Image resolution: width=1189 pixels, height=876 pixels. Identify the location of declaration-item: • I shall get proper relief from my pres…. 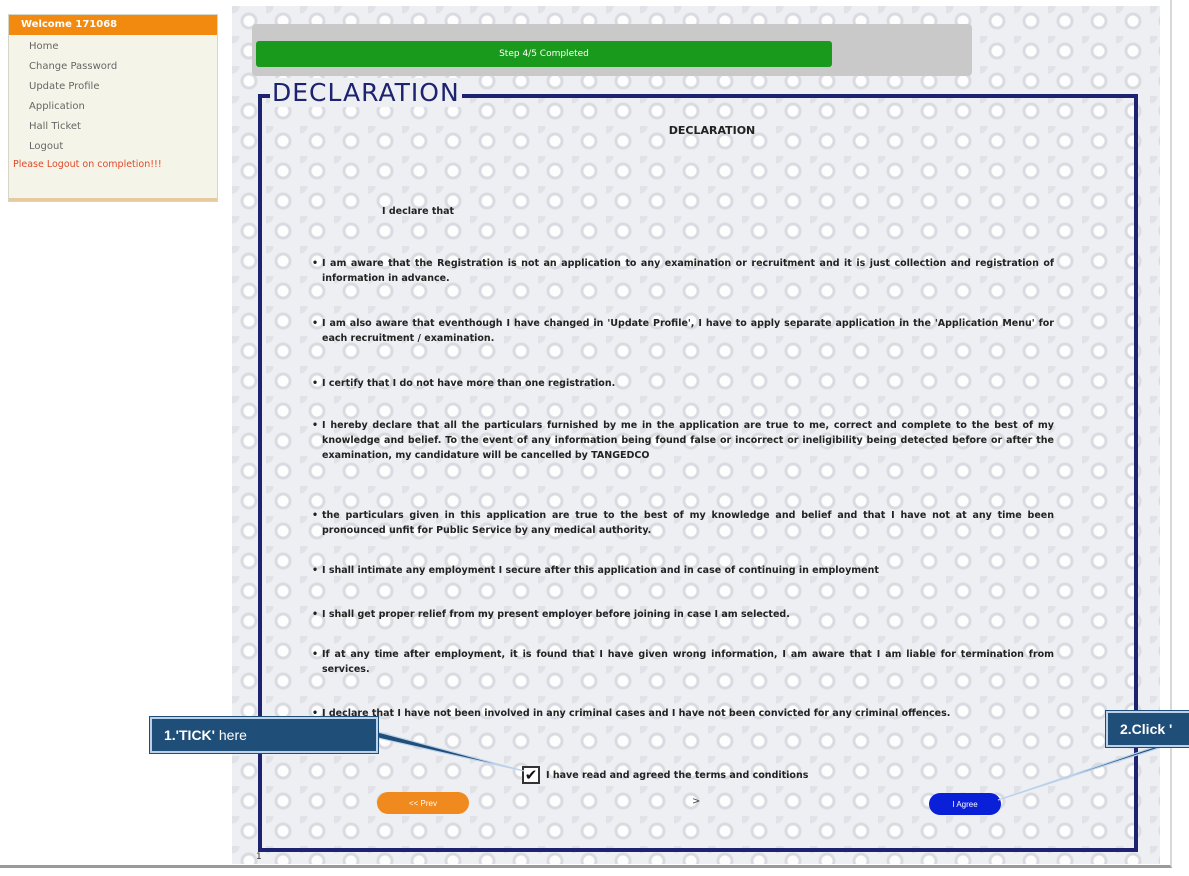
(551, 614).